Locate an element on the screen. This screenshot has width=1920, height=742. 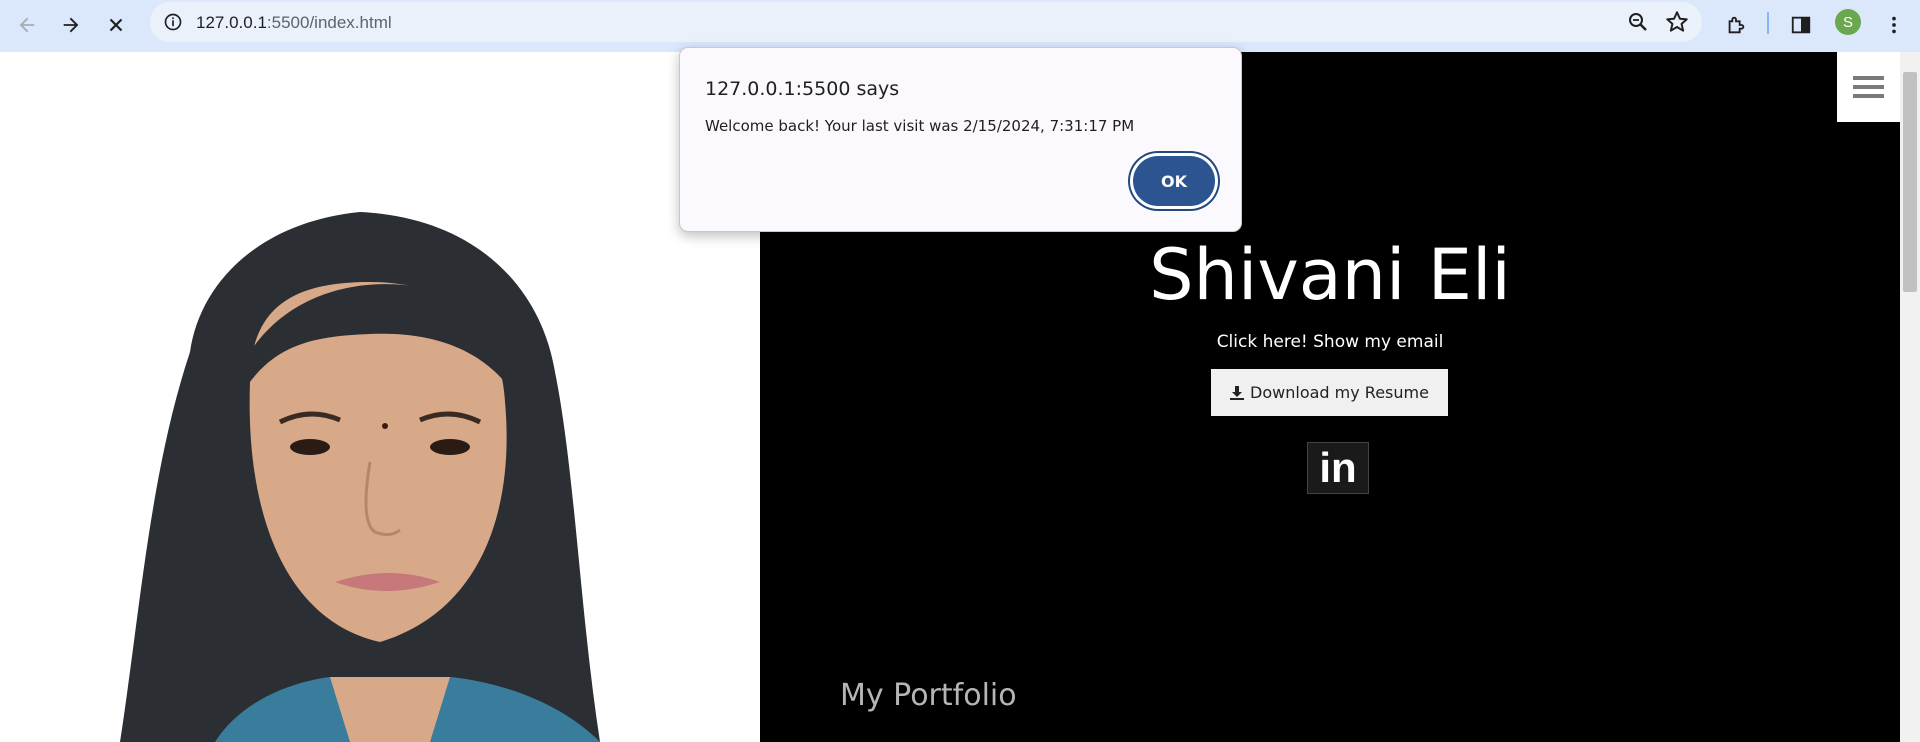
ok-button: OK is located at coordinates (1174, 181).